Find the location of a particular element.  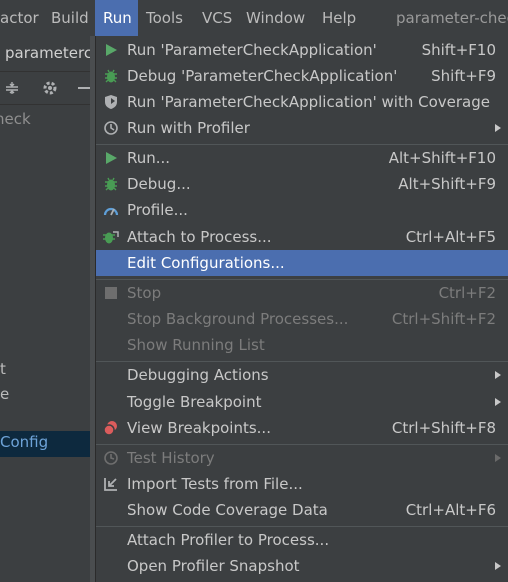

menu-item-run: Run... Alt+Shift+F10 is located at coordinates (302, 158).